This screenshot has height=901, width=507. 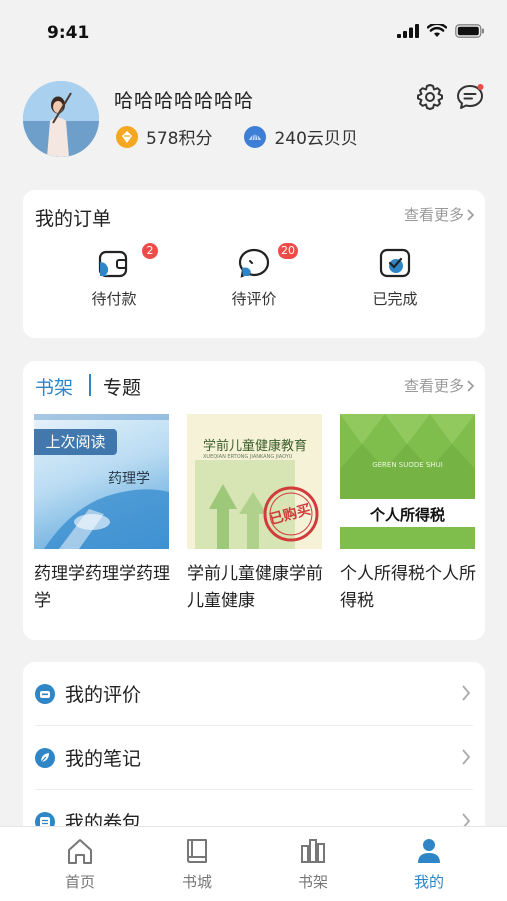 I want to click on order-completed: 已完成, so click(x=395, y=277).